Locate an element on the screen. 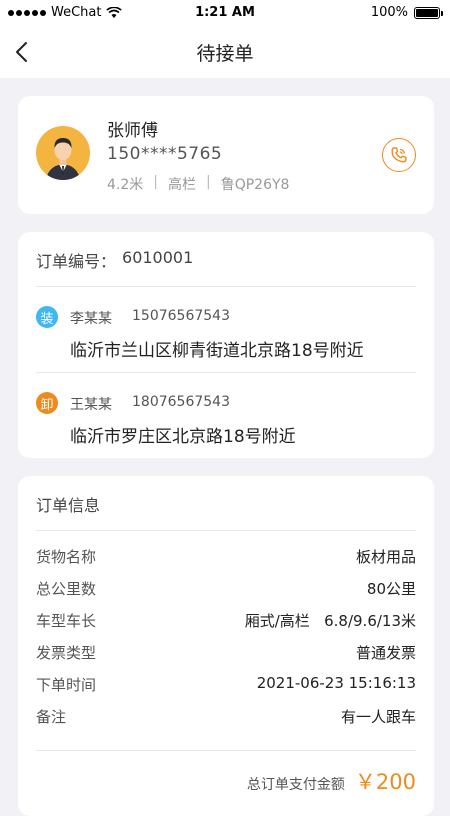  status-right: 100% is located at coordinates (406, 12).